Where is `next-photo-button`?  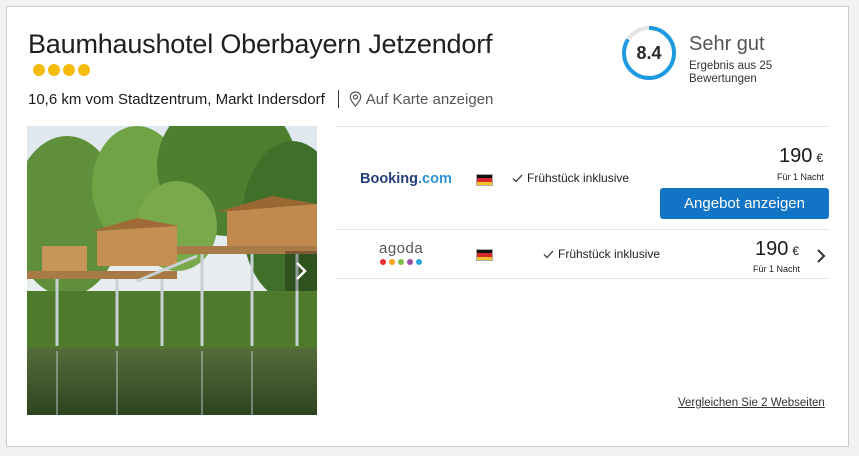
next-photo-button is located at coordinates (301, 271).